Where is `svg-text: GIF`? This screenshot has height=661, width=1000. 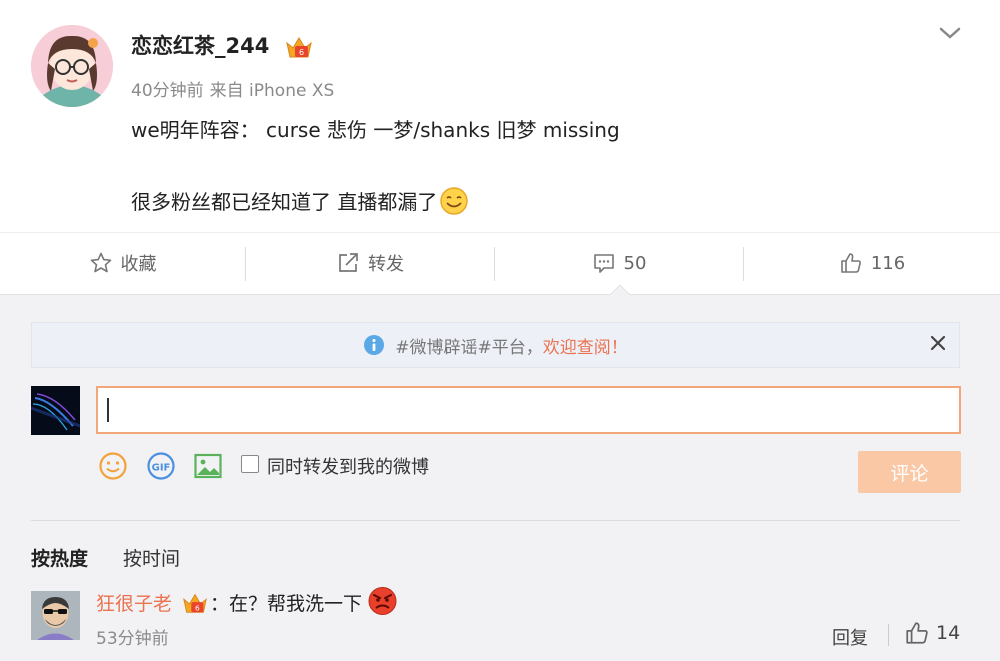 svg-text: GIF is located at coordinates (161, 468).